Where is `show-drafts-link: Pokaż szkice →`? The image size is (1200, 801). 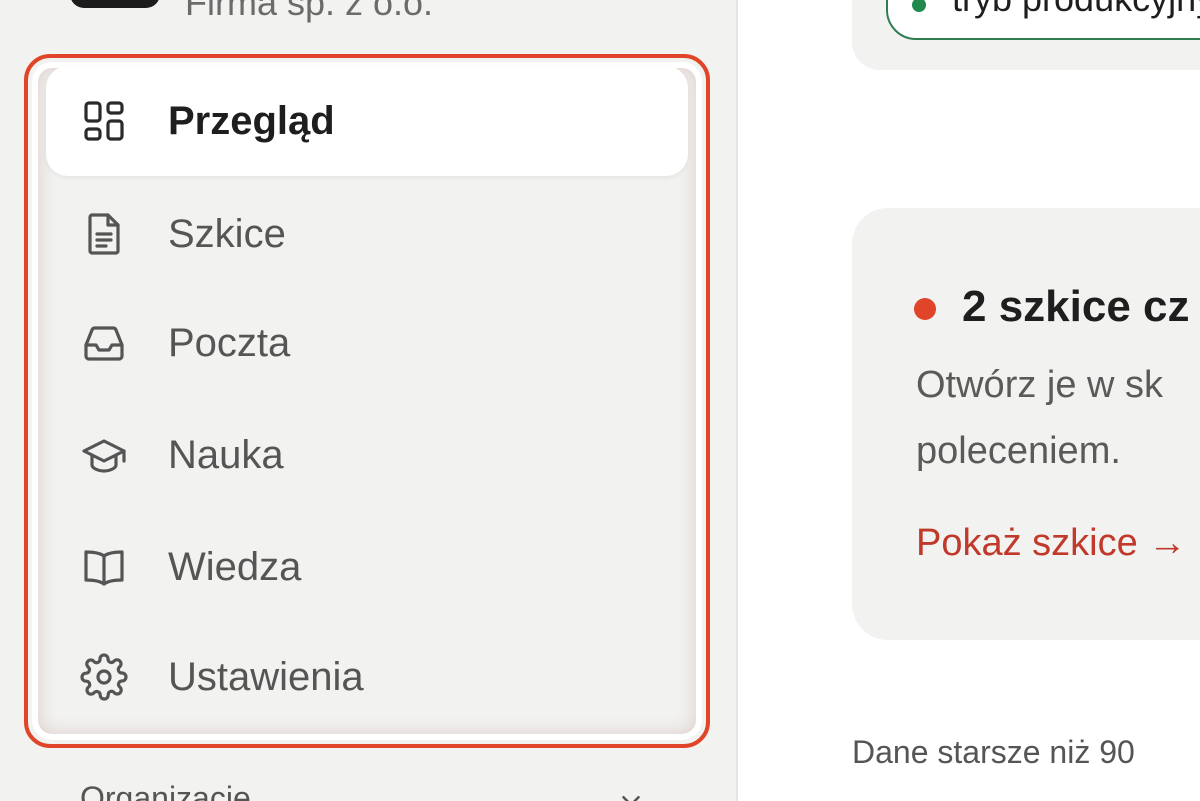 show-drafts-link: Pokaż szkice → is located at coordinates (1051, 543).